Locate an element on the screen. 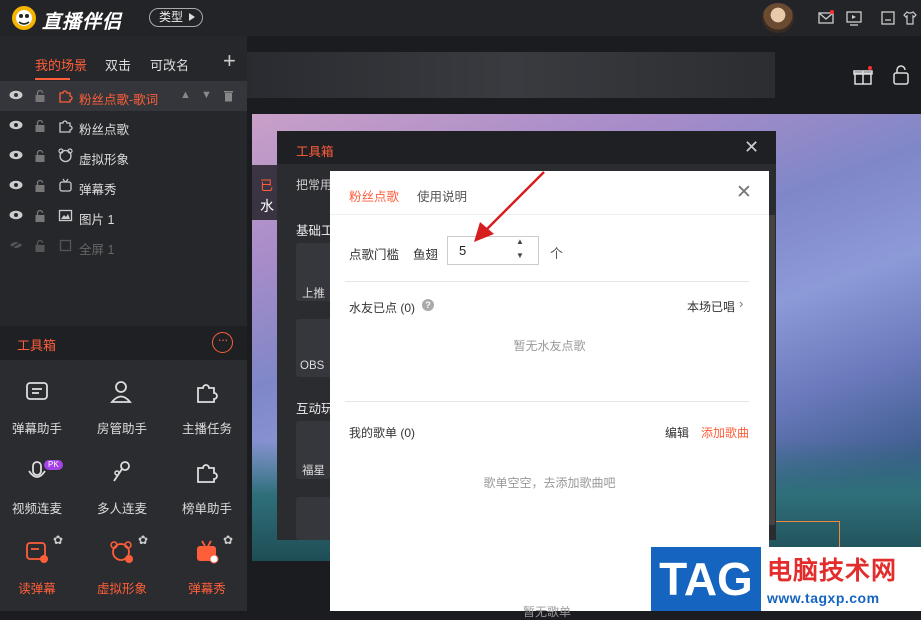 Image resolution: width=921 pixels, height=620 pixels. move-up-icon: ▲ is located at coordinates (185, 95).